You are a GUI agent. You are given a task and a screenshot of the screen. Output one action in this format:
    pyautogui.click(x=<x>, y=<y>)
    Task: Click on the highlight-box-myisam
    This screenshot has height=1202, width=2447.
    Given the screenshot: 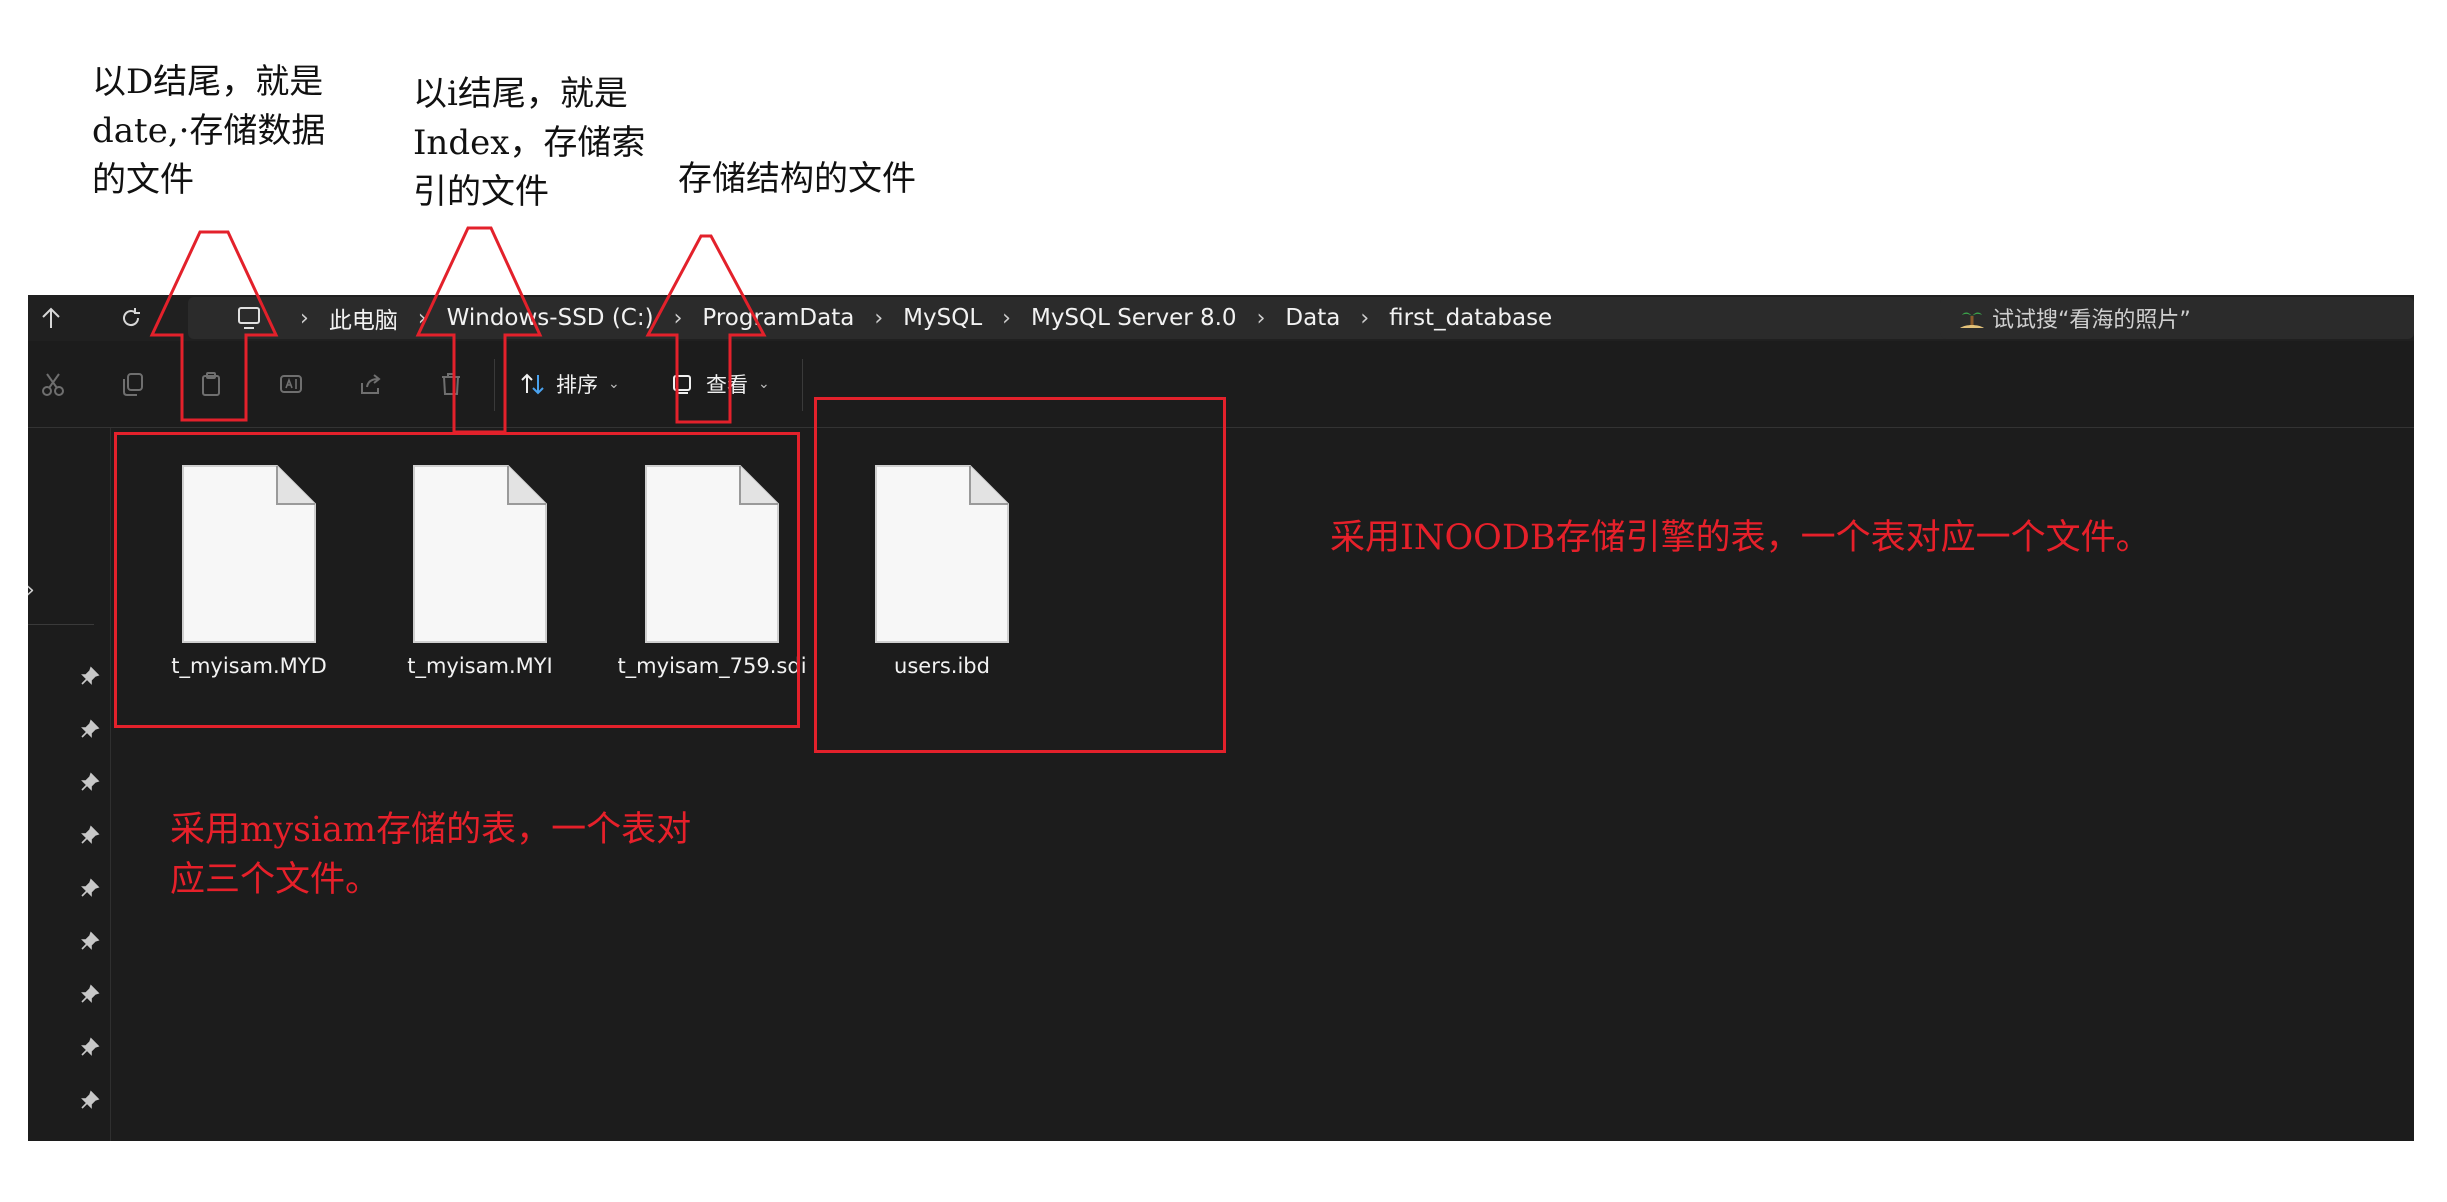 What is the action you would take?
    pyautogui.click(x=457, y=580)
    